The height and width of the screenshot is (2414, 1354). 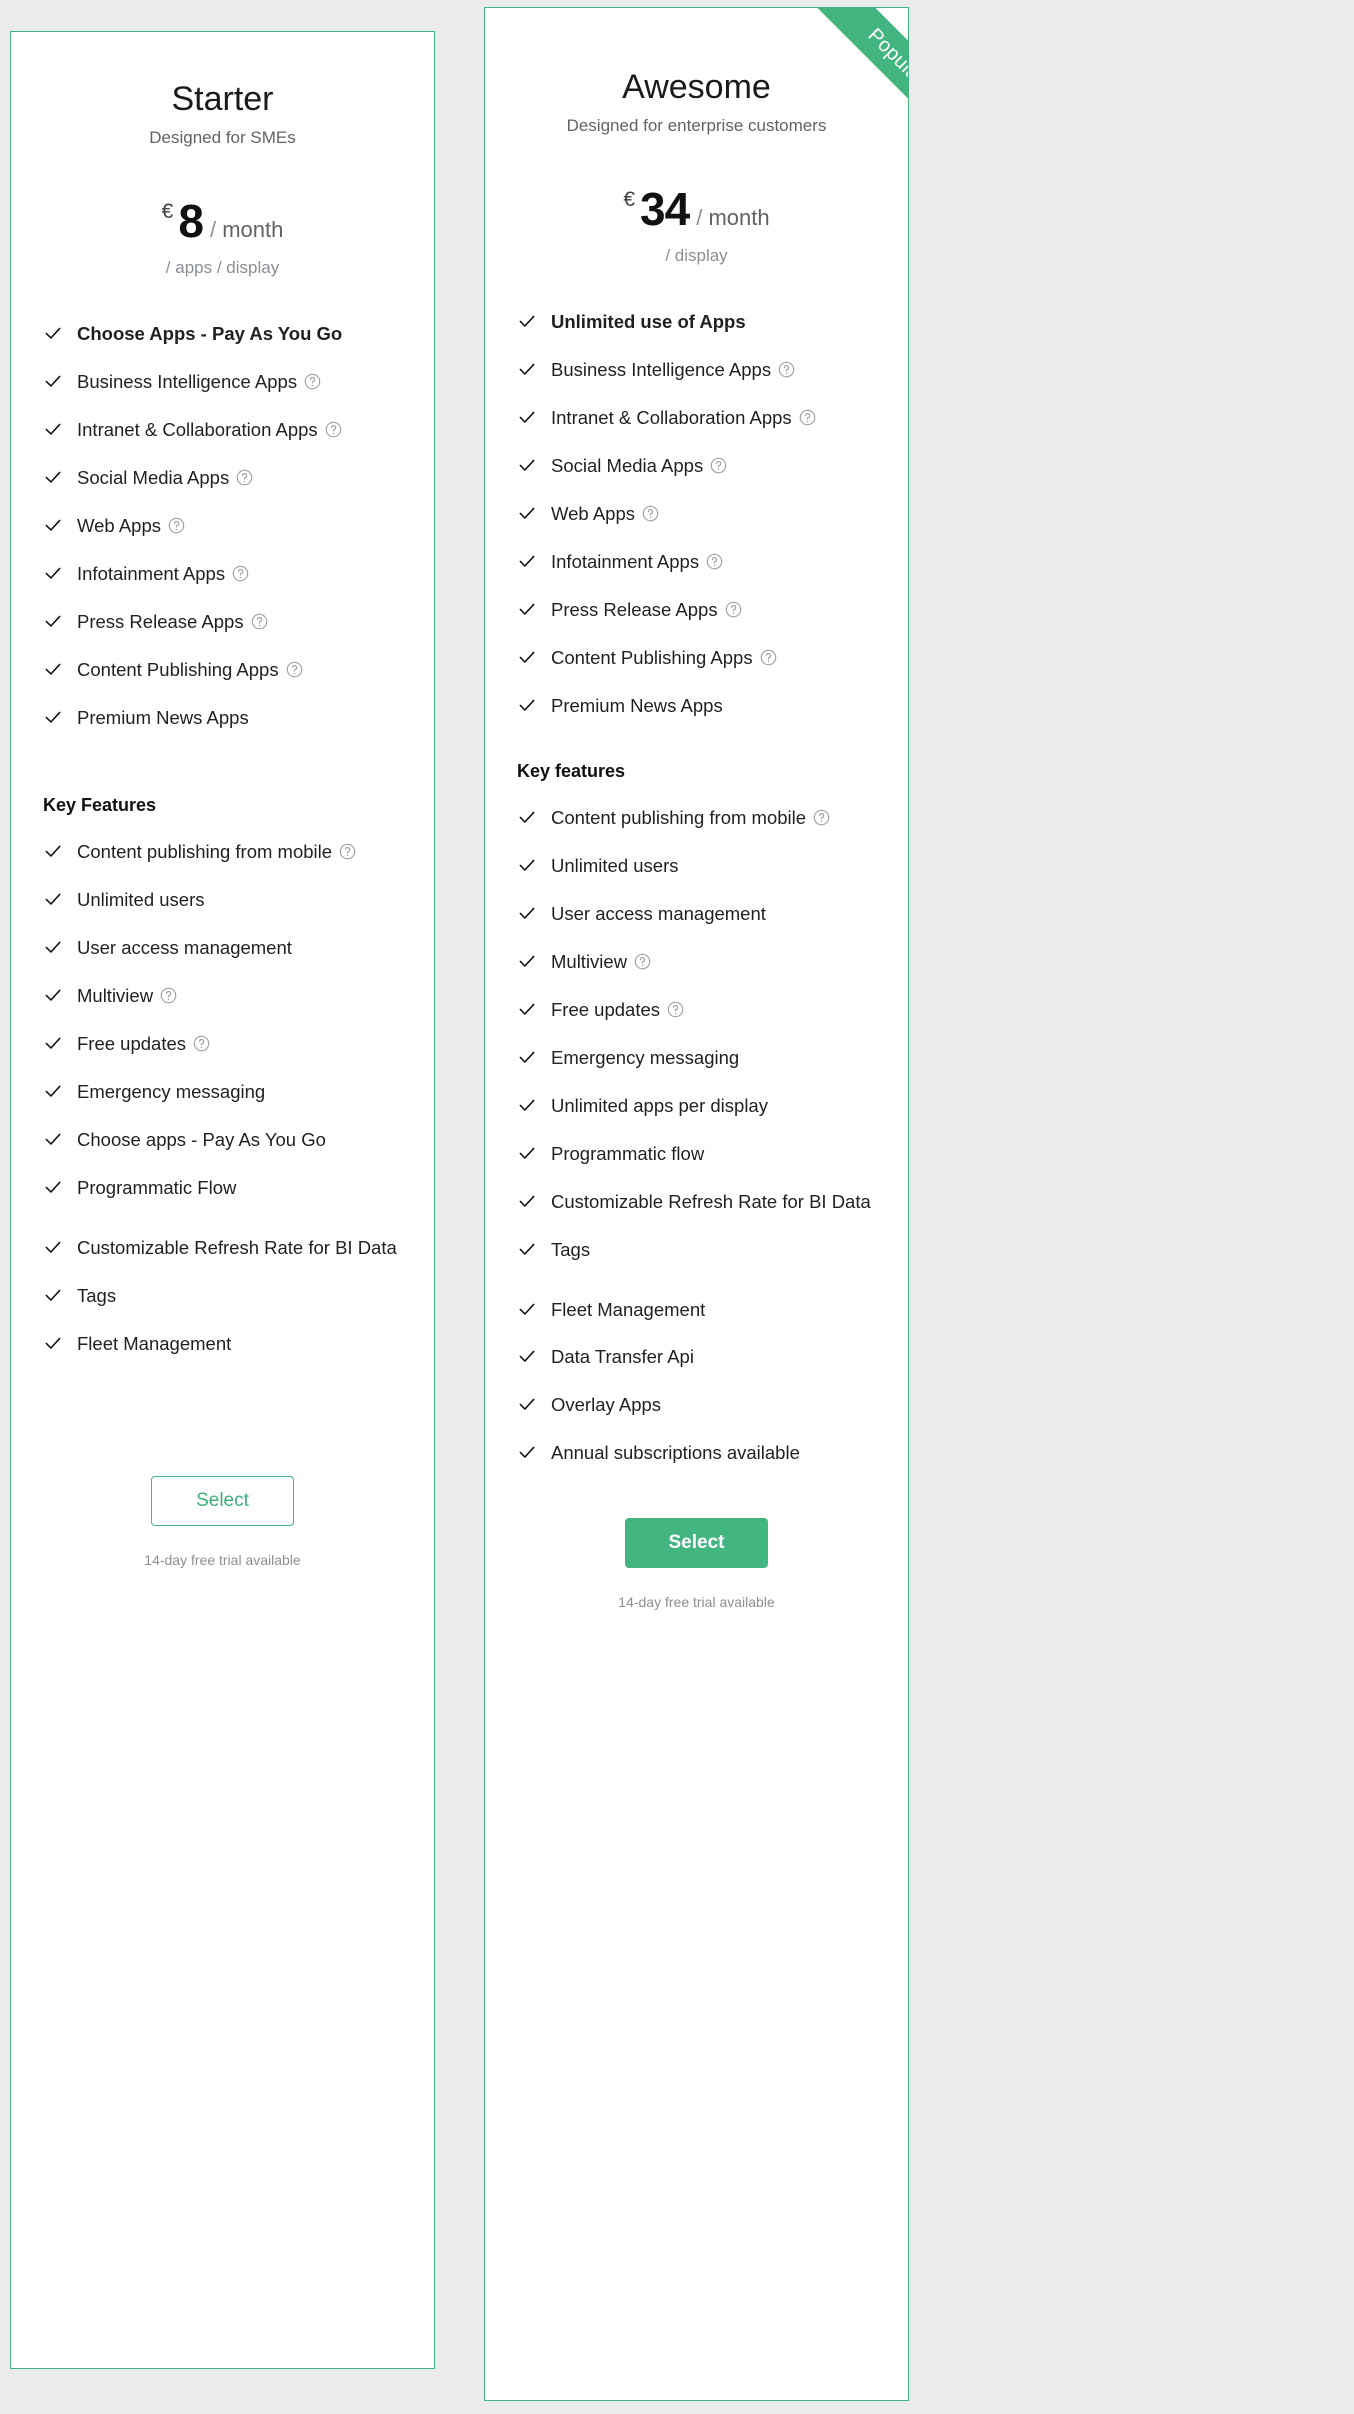 What do you see at coordinates (127, 996) in the screenshot?
I see `feature-label: Multiview` at bounding box center [127, 996].